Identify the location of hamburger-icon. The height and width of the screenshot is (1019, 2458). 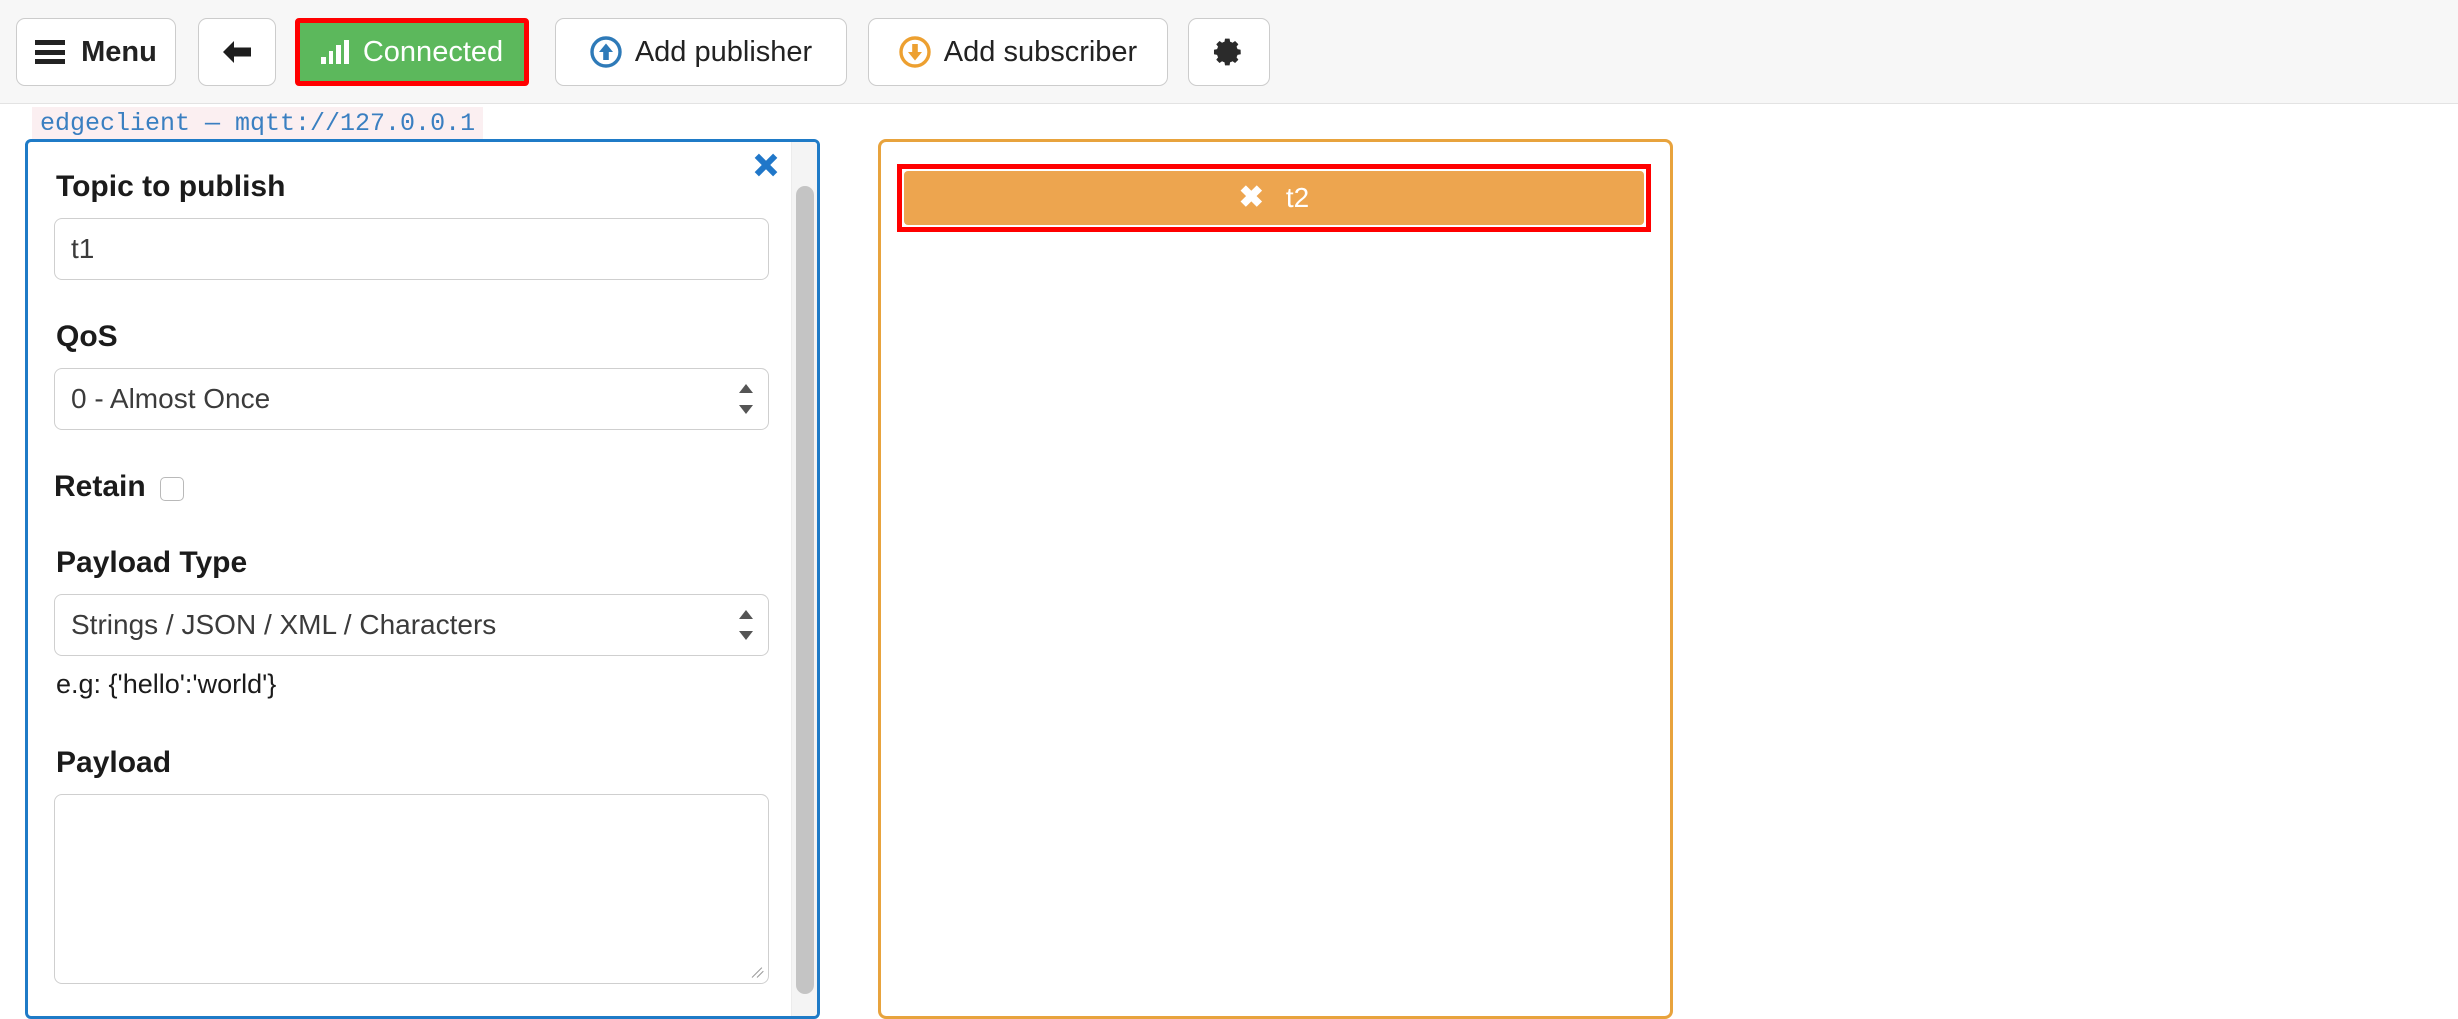
(50, 52).